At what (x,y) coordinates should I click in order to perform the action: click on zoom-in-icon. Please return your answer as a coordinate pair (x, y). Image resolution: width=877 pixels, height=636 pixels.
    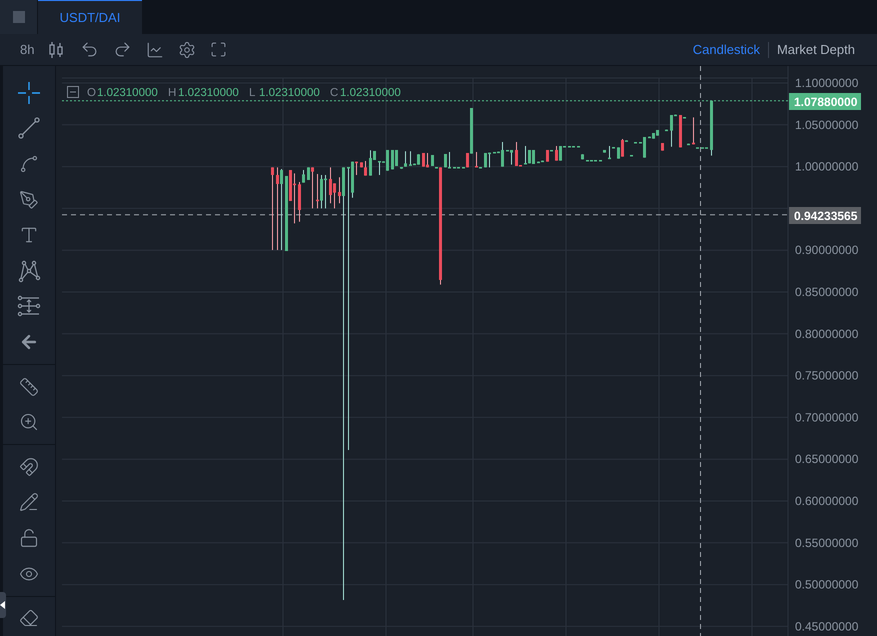
    Looking at the image, I should click on (29, 422).